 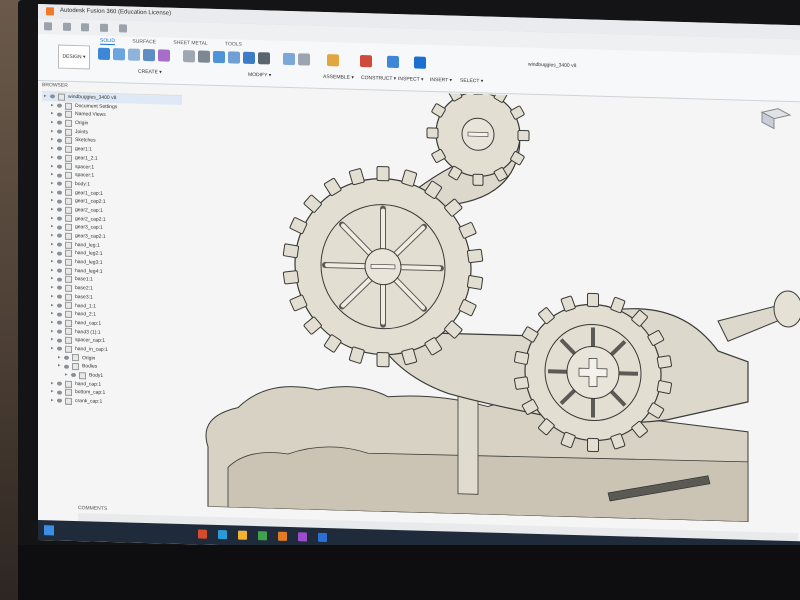 What do you see at coordinates (393, 62) in the screenshot?
I see `insert-icon` at bounding box center [393, 62].